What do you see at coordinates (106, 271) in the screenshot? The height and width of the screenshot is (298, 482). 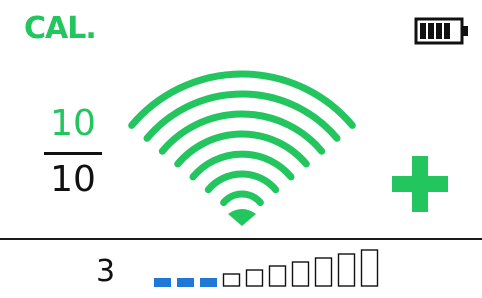 I see `level-value: 3` at bounding box center [106, 271].